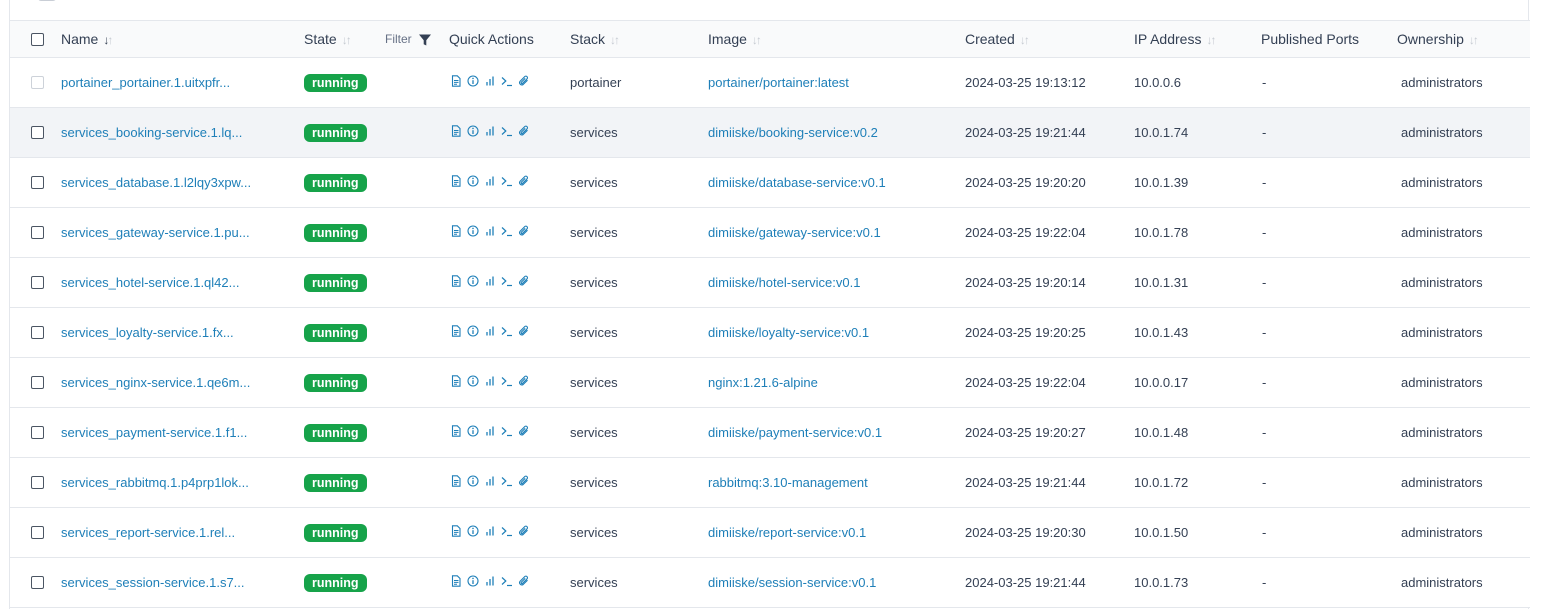  Describe the element at coordinates (997, 39) in the screenshot. I see `column-header-created: Created ↓↑` at that location.